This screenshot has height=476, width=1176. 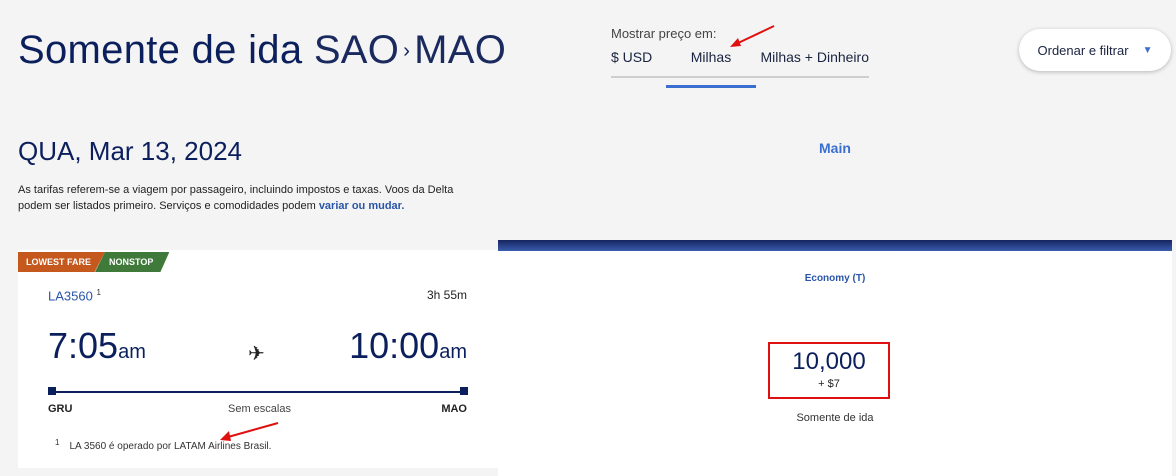 I want to click on miles-price: 10,000, so click(x=829, y=361).